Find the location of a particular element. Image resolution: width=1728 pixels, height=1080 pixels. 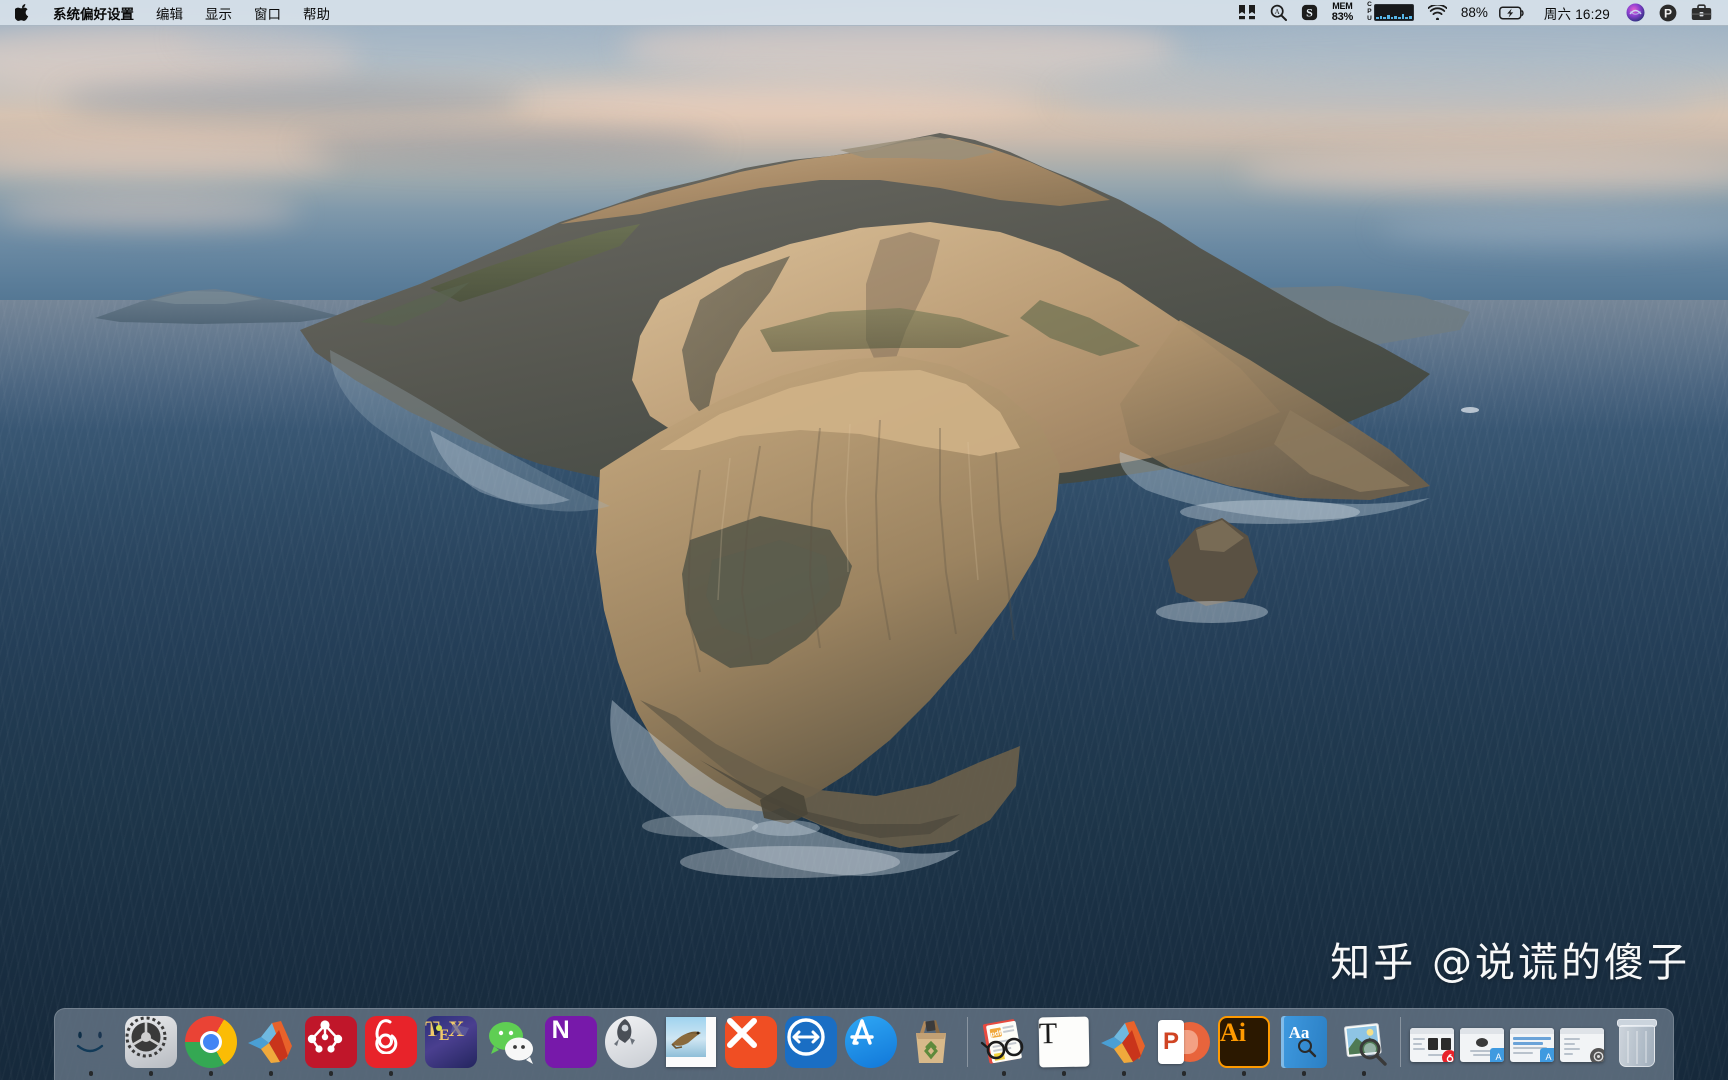

menu-item-view: 显示 is located at coordinates (218, 12).